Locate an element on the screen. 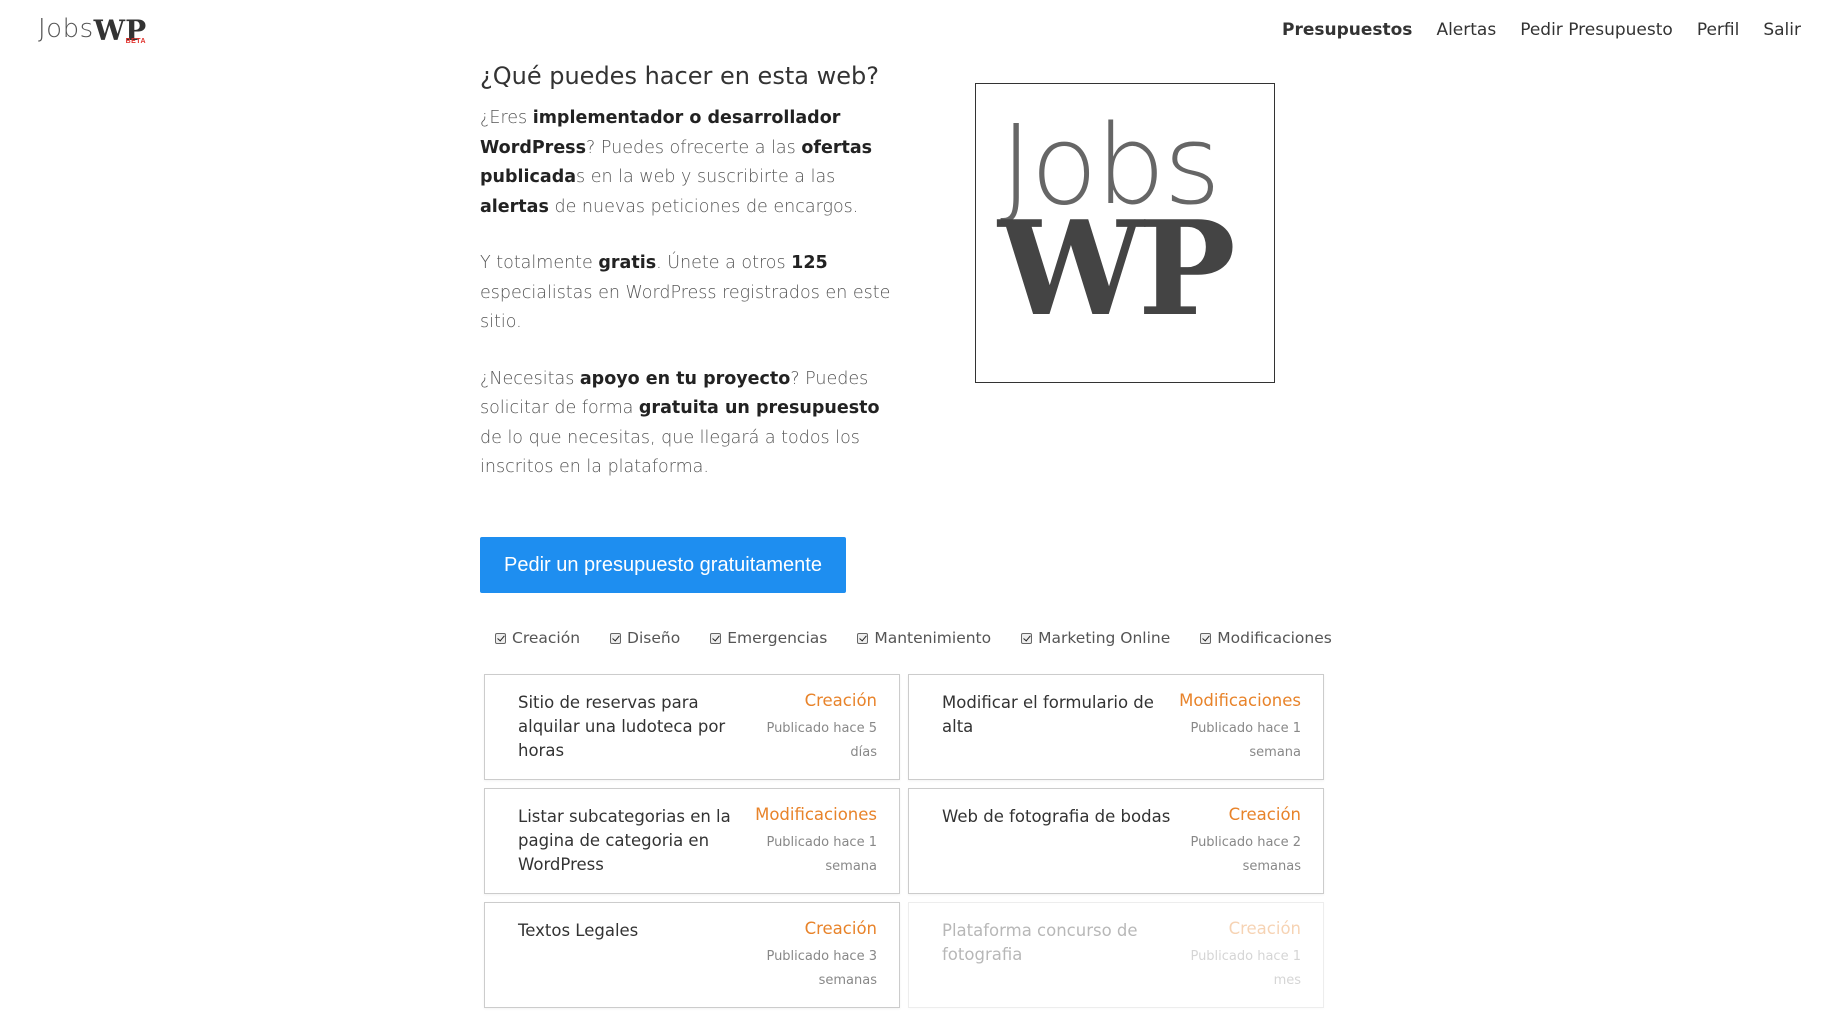 The height and width of the screenshot is (1011, 1835). logo-jobs-text: Jobs is located at coordinates (66, 29).